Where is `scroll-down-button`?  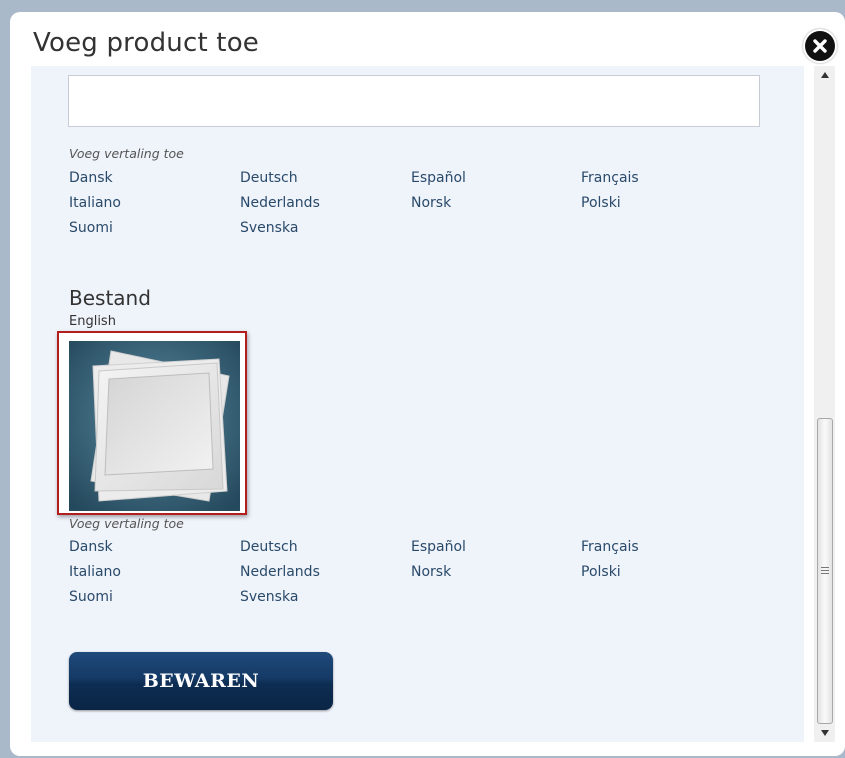
scroll-down-button is located at coordinates (824, 733).